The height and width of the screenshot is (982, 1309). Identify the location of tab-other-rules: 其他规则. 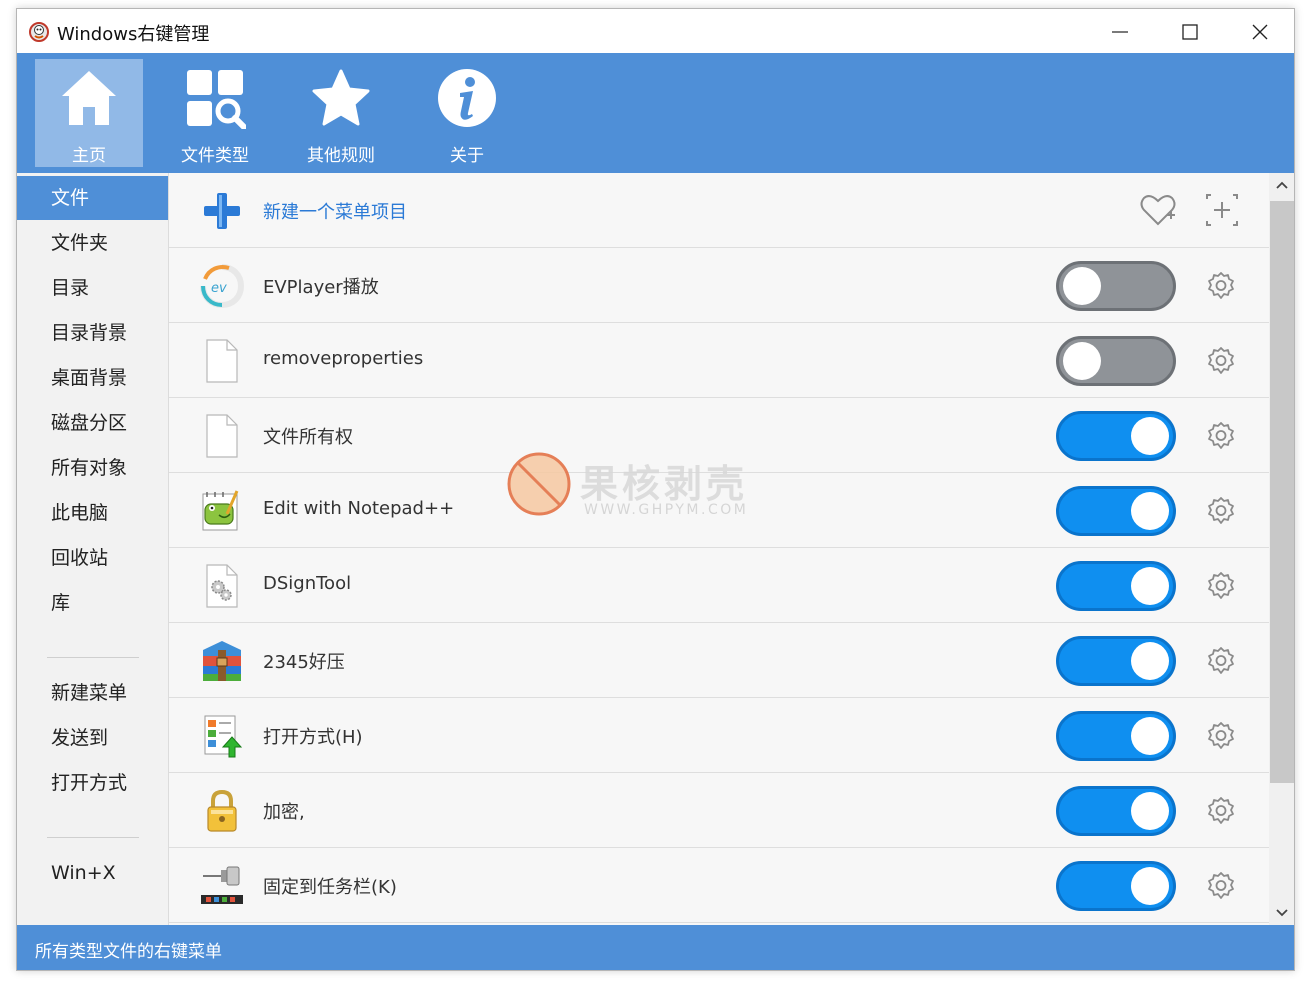
(341, 113).